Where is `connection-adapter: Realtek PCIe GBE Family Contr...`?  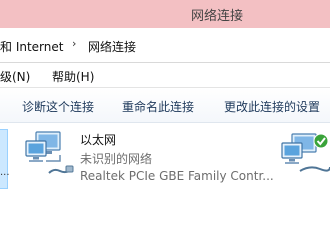
connection-adapter: Realtek PCIe GBE Family Contr... is located at coordinates (177, 176).